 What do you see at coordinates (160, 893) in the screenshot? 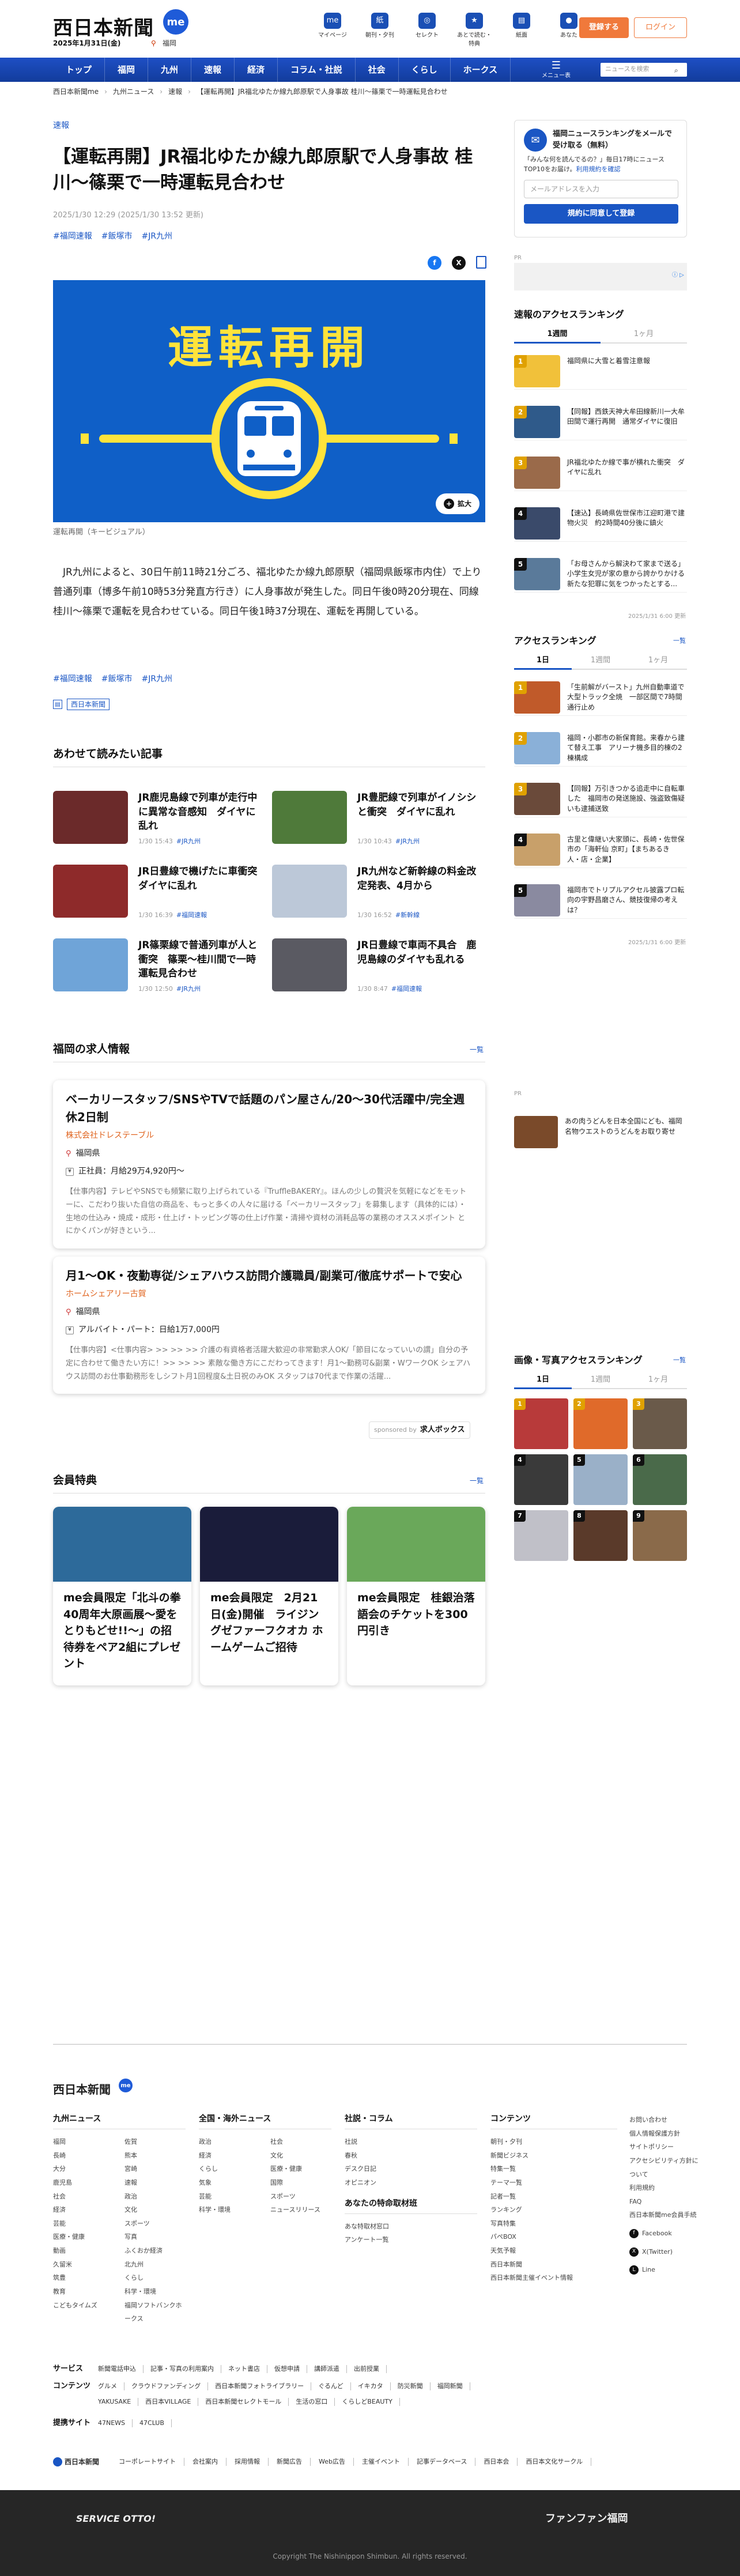
I see `related-item: JR日豊線で機げたに車衝突 ダイヤに乱れ 1/30 16:39 #福岡速報` at bounding box center [160, 893].